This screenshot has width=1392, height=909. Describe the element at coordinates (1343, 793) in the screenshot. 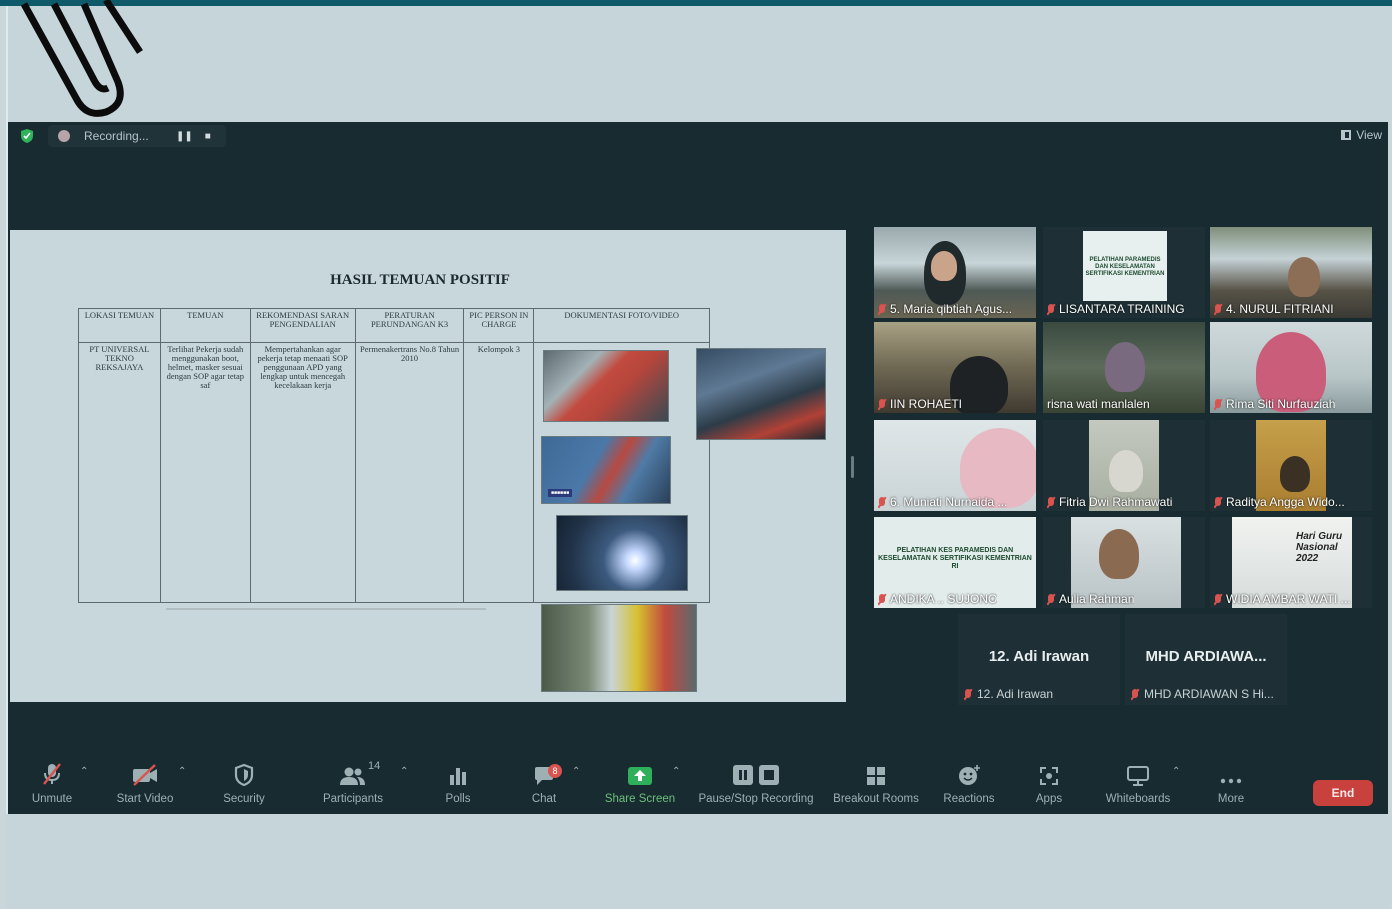

I see `end-meeting-button: End` at that location.